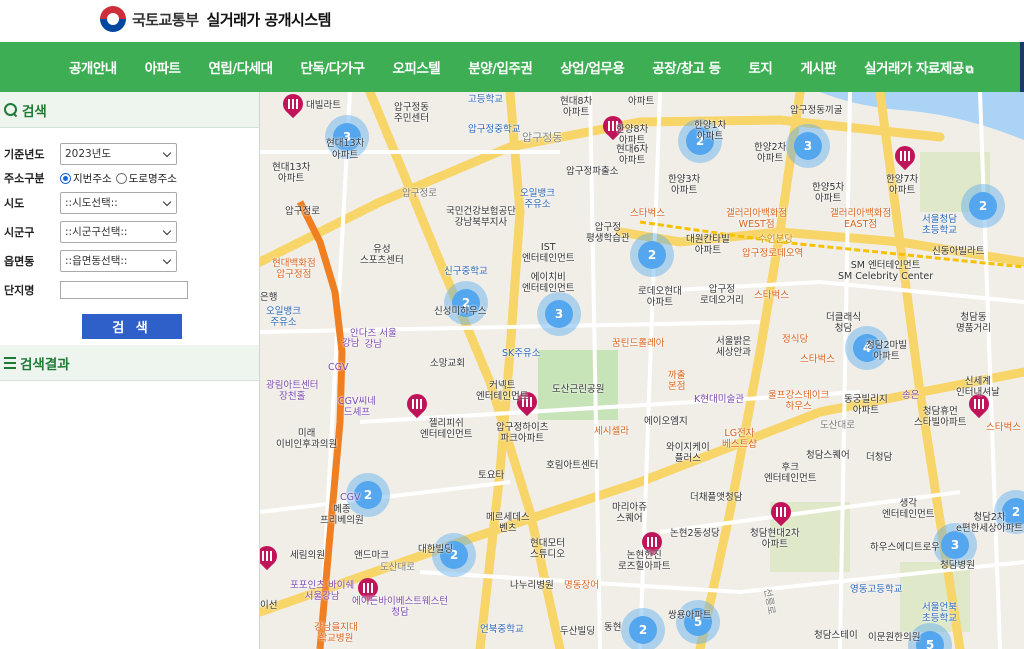  What do you see at coordinates (294, 269) in the screenshot?
I see `map-label: 현대백화점 압구정점` at bounding box center [294, 269].